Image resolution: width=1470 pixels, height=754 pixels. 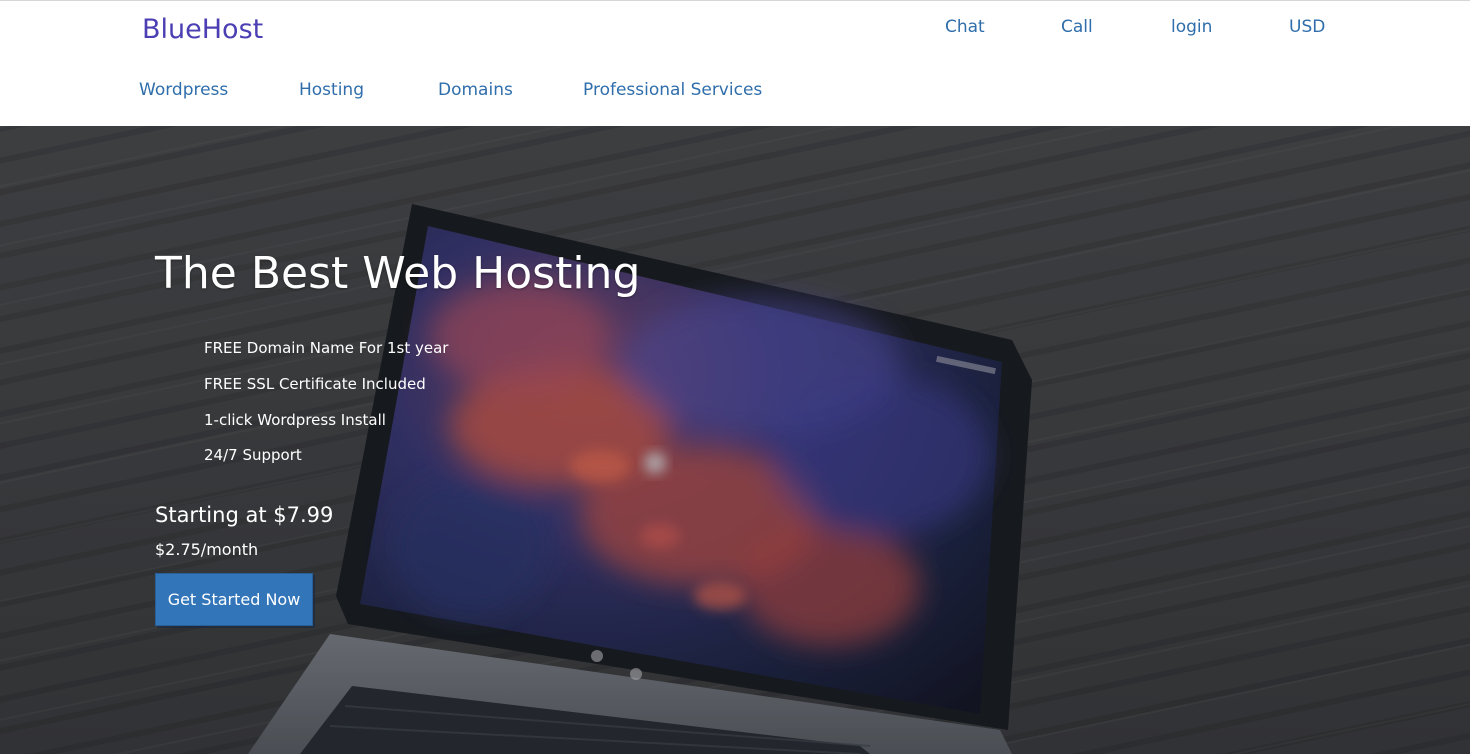 What do you see at coordinates (202, 29) in the screenshot?
I see `brand-logo-link: BlueHost` at bounding box center [202, 29].